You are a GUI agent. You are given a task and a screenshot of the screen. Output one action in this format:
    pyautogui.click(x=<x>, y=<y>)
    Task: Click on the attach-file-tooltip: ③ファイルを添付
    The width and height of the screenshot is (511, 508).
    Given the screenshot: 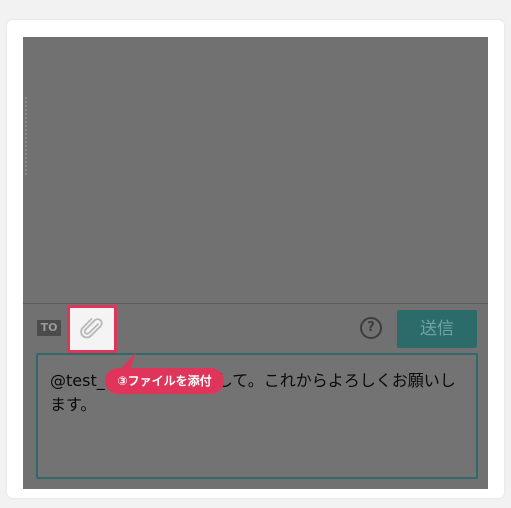 What is the action you would take?
    pyautogui.click(x=164, y=381)
    